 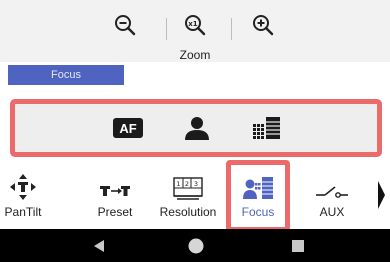 I want to click on tool-aux: AUX, so click(x=332, y=195).